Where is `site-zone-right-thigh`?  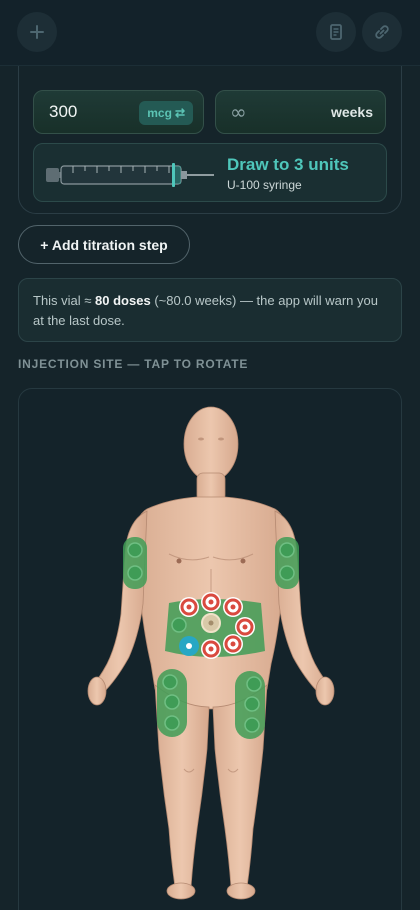 site-zone-right-thigh is located at coordinates (250, 705).